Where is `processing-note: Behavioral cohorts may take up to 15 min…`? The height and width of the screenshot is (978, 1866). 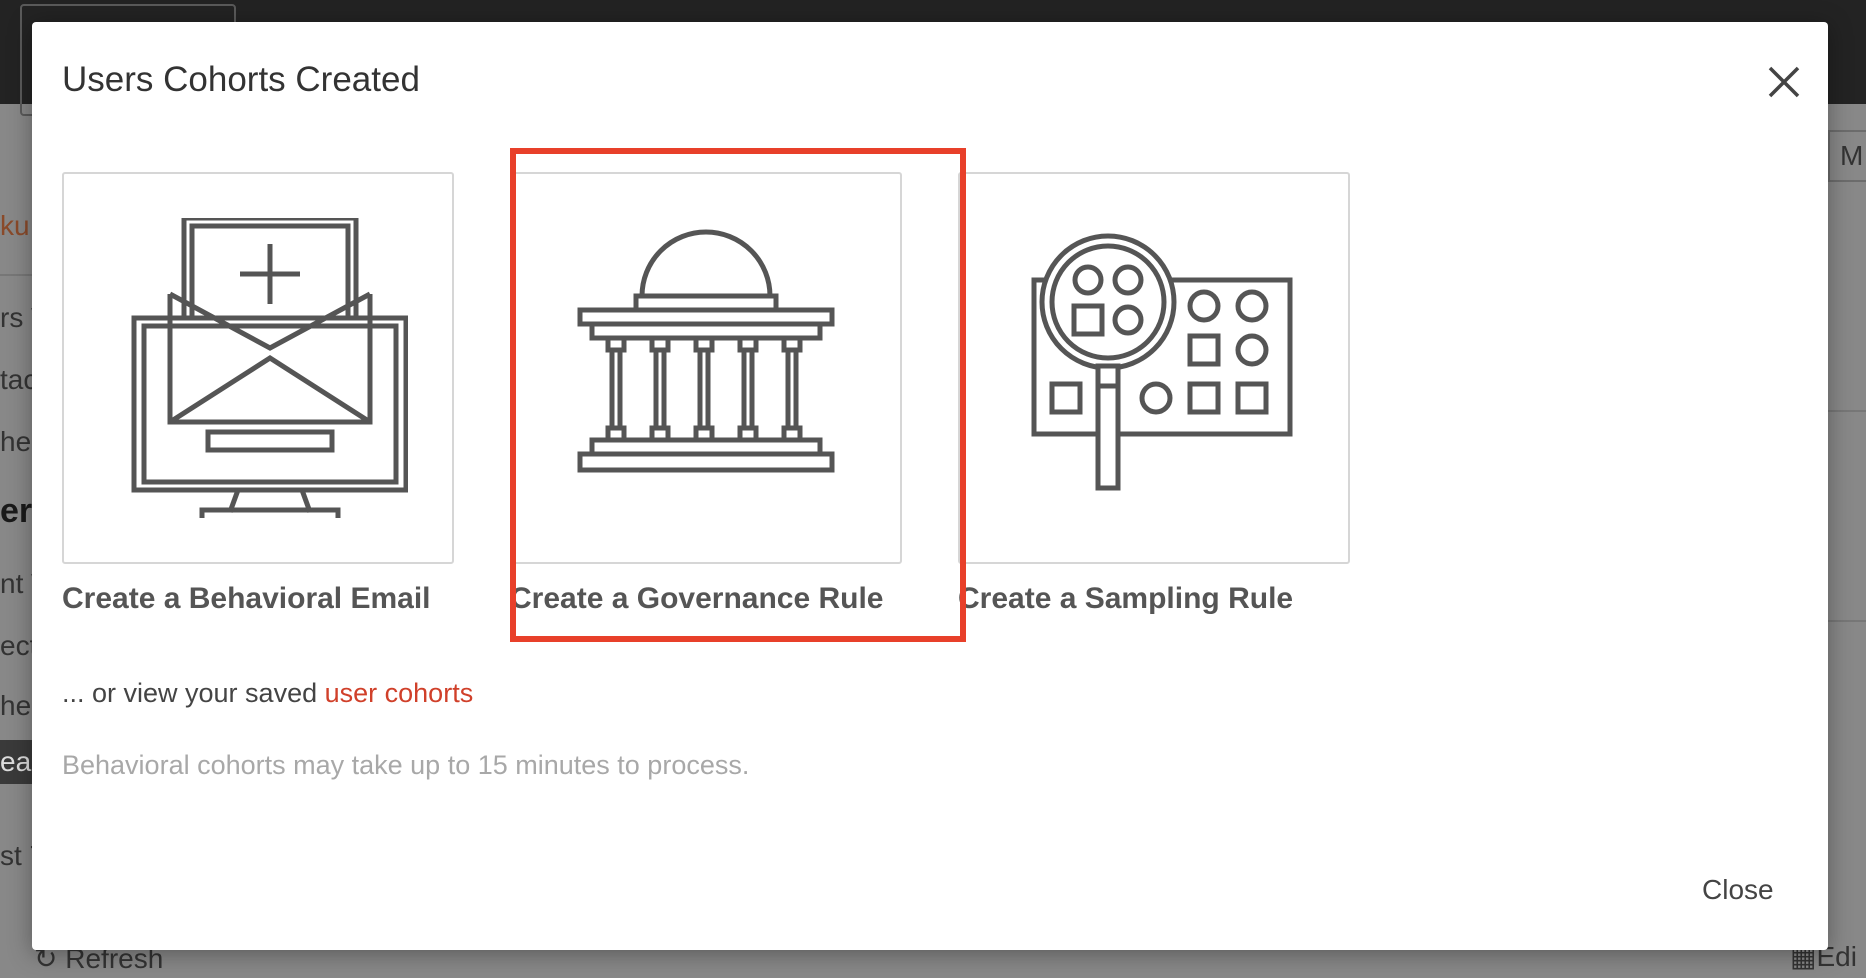 processing-note: Behavioral cohorts may take up to 15 min… is located at coordinates (406, 765).